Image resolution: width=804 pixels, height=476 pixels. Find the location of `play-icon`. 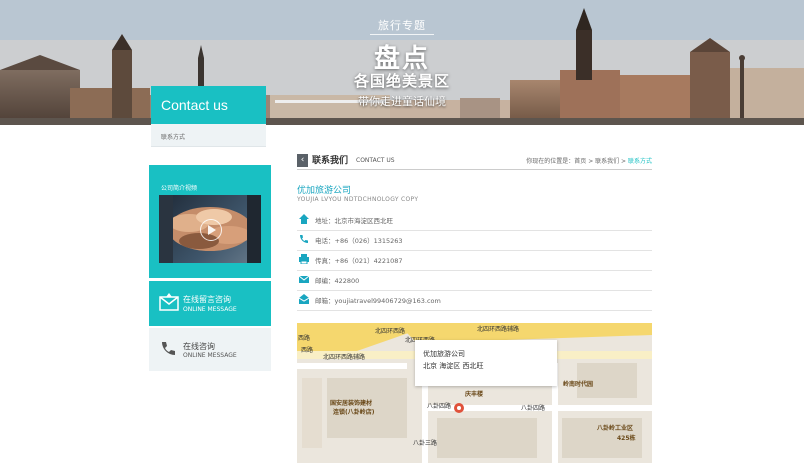

play-icon is located at coordinates (211, 230).